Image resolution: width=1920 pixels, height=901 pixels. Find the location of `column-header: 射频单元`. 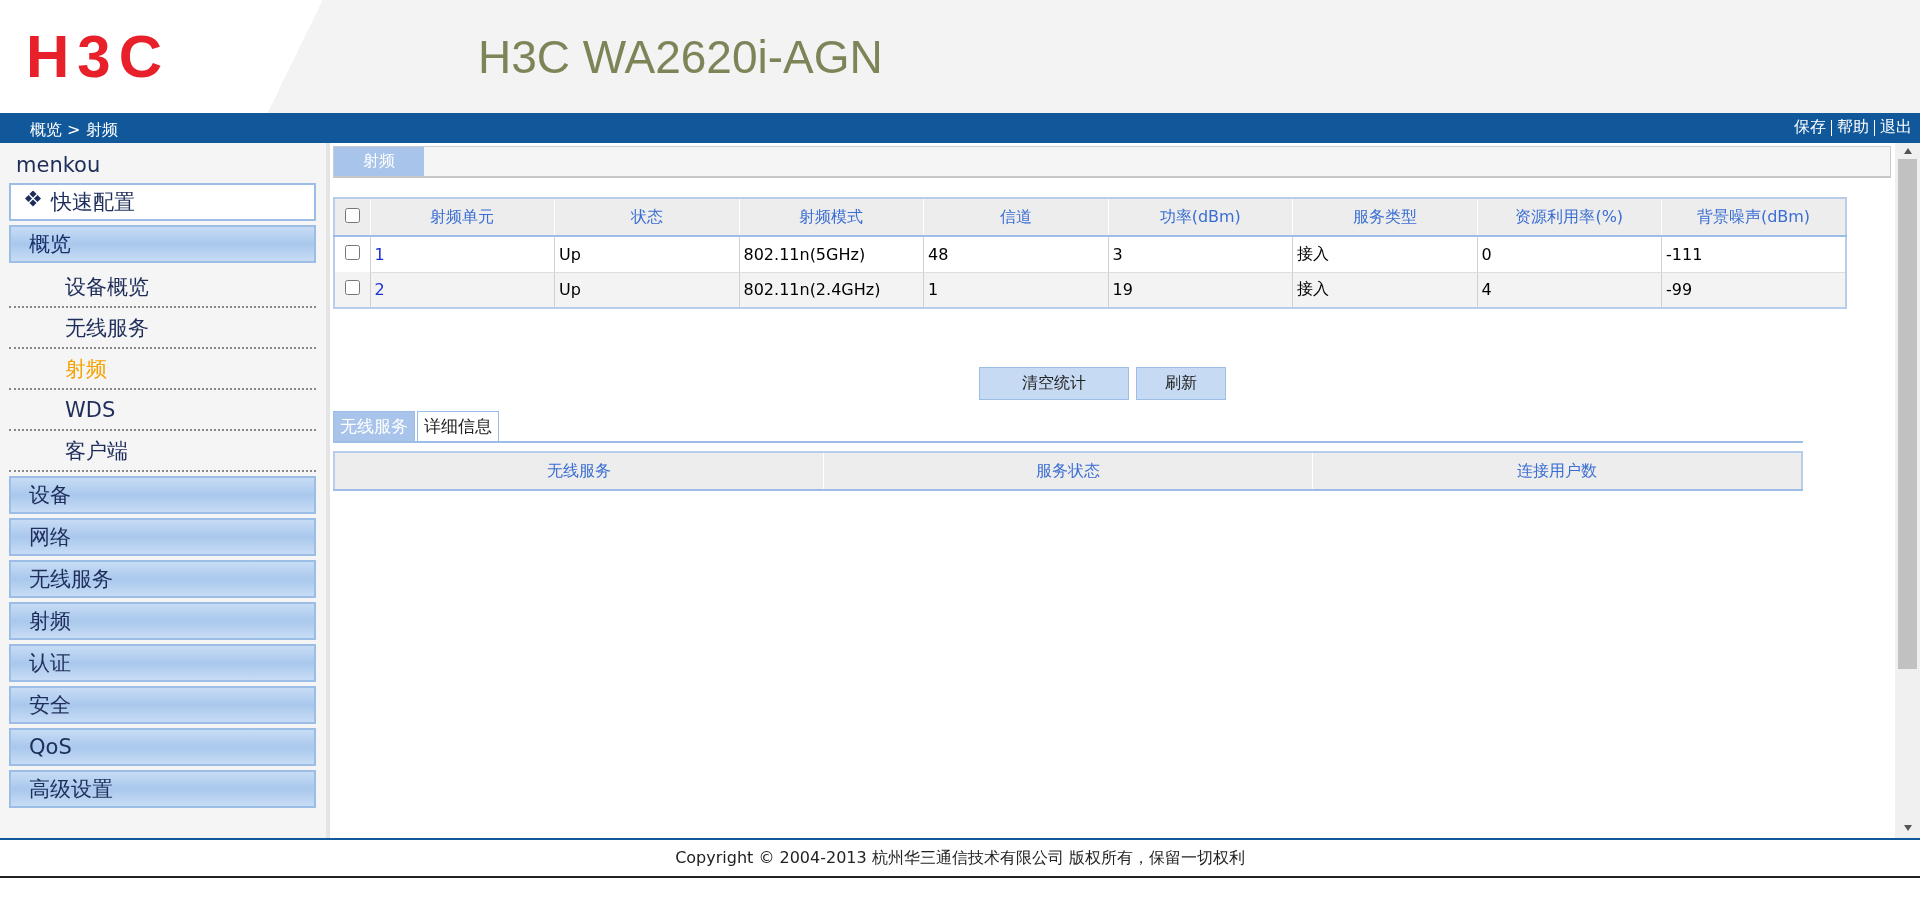

column-header: 射频单元 is located at coordinates (462, 217).